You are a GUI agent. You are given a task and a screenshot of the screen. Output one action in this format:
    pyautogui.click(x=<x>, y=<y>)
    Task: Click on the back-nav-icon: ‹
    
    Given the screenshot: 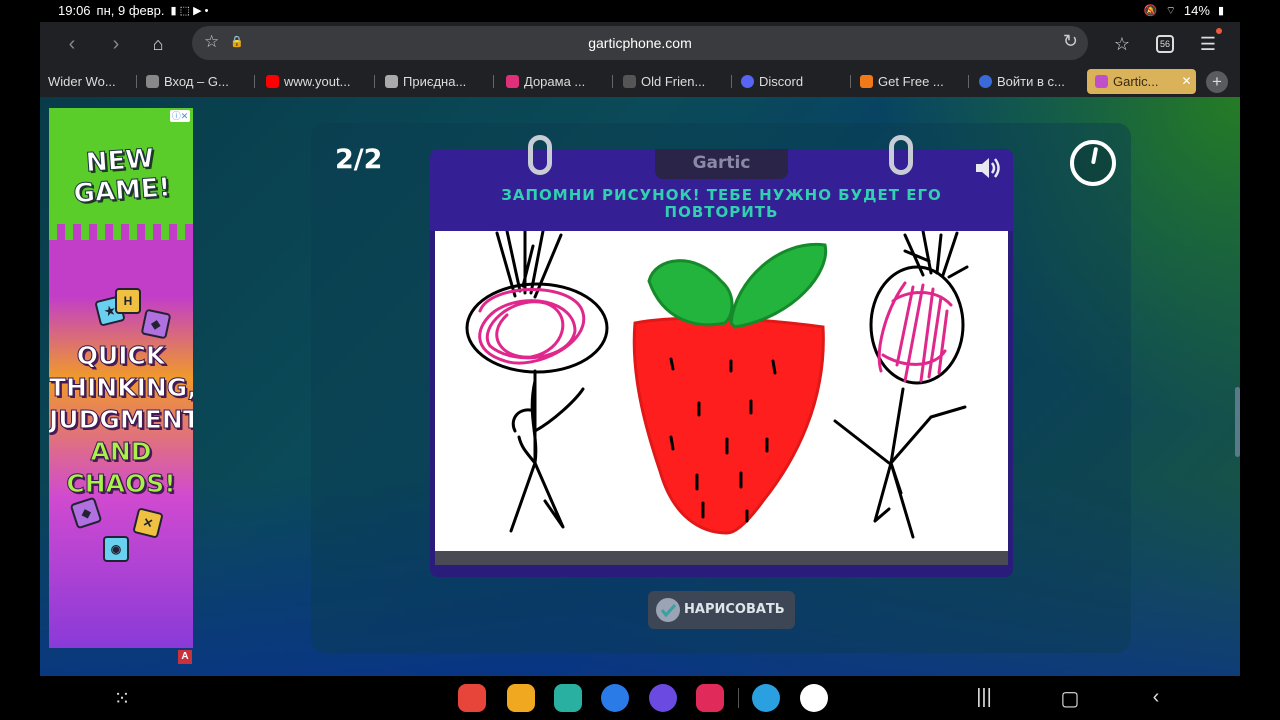 What is the action you would take?
    pyautogui.click(x=1156, y=697)
    